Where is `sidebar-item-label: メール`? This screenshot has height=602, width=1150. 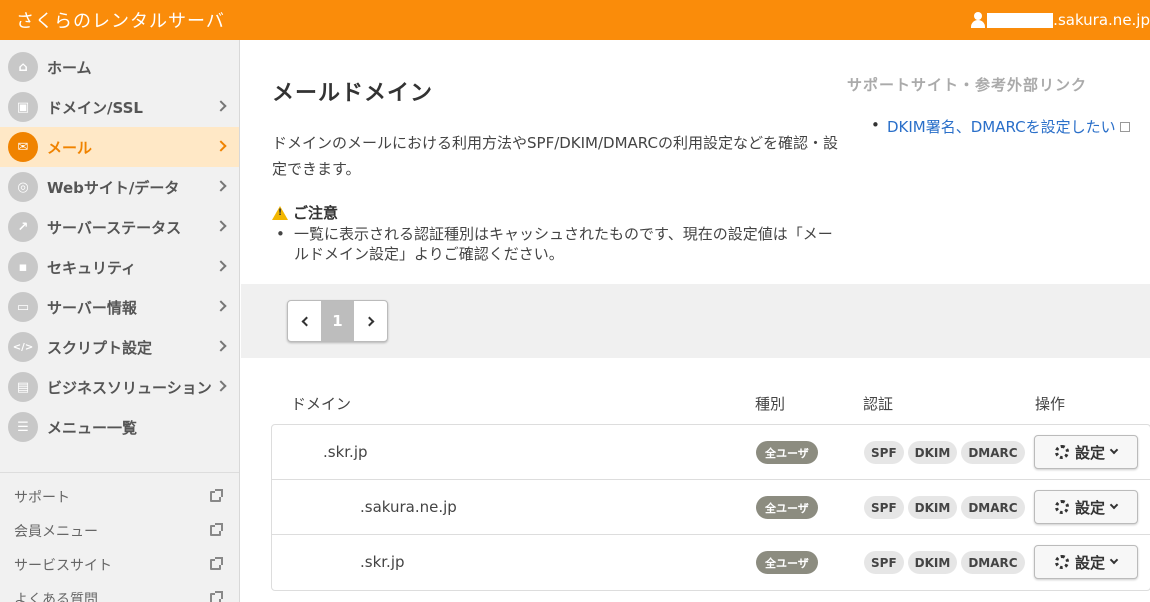 sidebar-item-label: メール is located at coordinates (70, 147).